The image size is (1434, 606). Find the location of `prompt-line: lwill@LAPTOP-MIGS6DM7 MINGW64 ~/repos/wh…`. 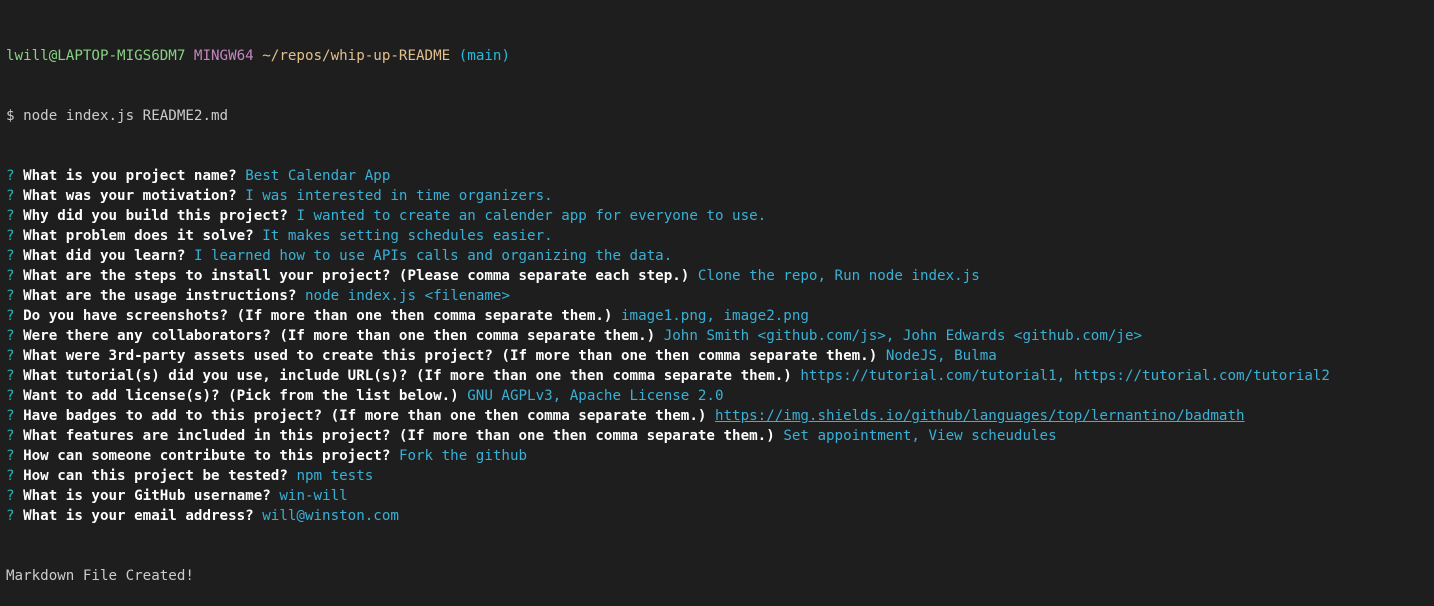

prompt-line: lwill@LAPTOP-MIGS6DM7 MINGW64 ~/repos/wh… is located at coordinates (720, 56).